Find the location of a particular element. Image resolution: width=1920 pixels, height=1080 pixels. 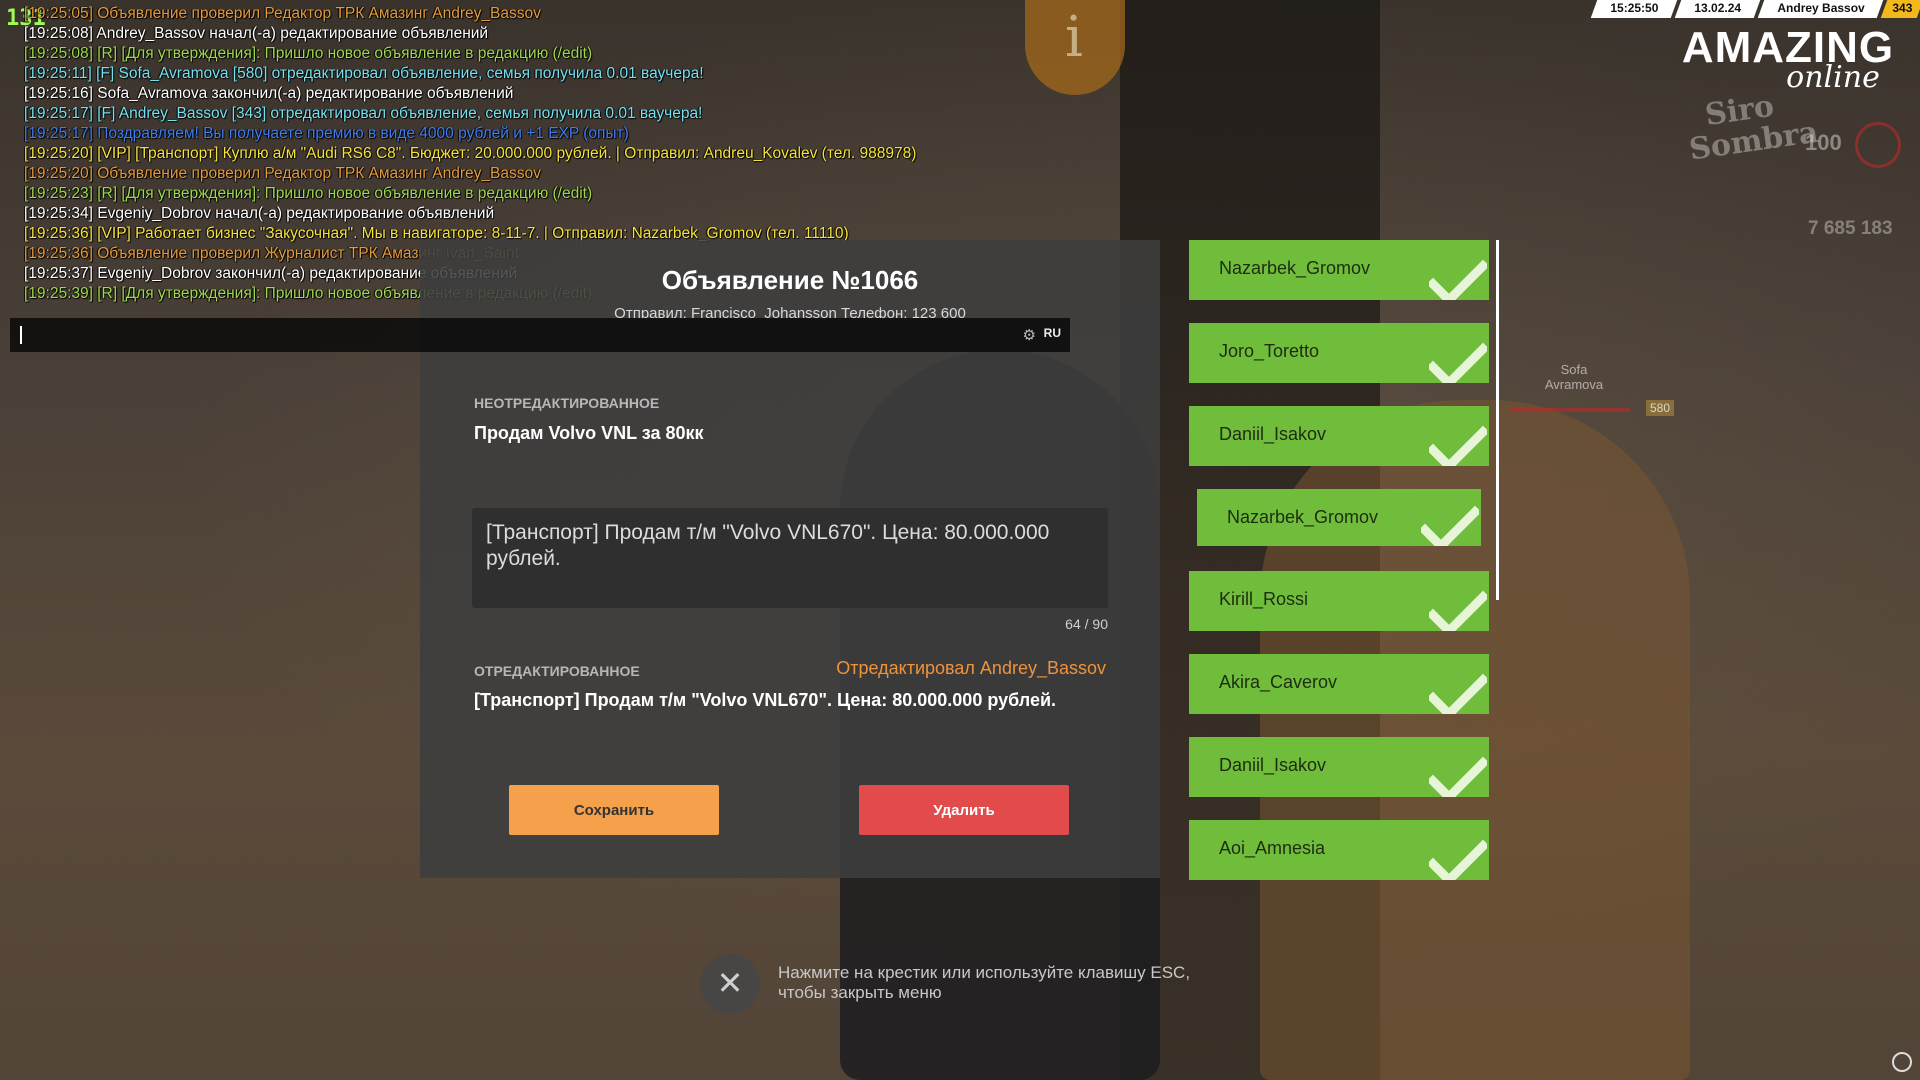

status-player-name-text: Andrey Bassov is located at coordinates (1820, 8).